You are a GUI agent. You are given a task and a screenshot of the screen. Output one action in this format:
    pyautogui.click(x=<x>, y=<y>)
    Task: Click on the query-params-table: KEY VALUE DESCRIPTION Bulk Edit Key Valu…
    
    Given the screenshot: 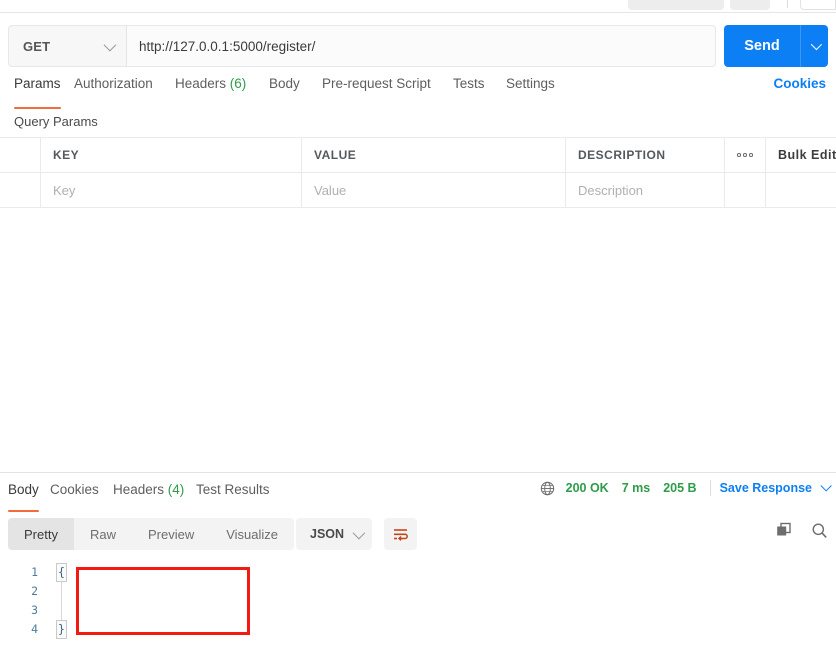 What is the action you would take?
    pyautogui.click(x=418, y=172)
    